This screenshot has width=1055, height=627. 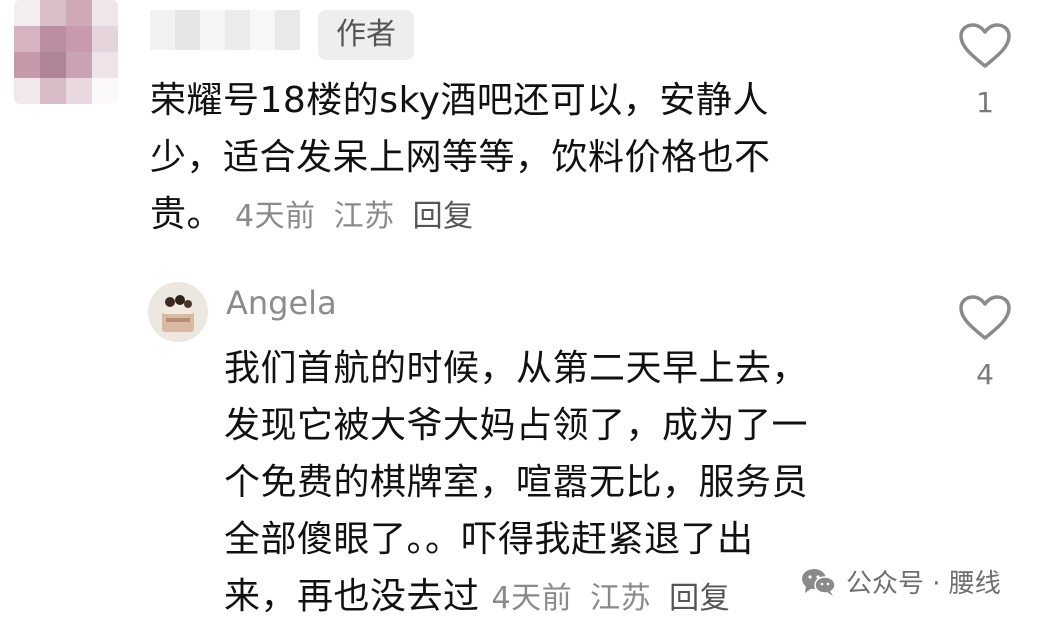 I want to click on comment-meta: 4天前 江苏 回复, so click(x=363, y=216).